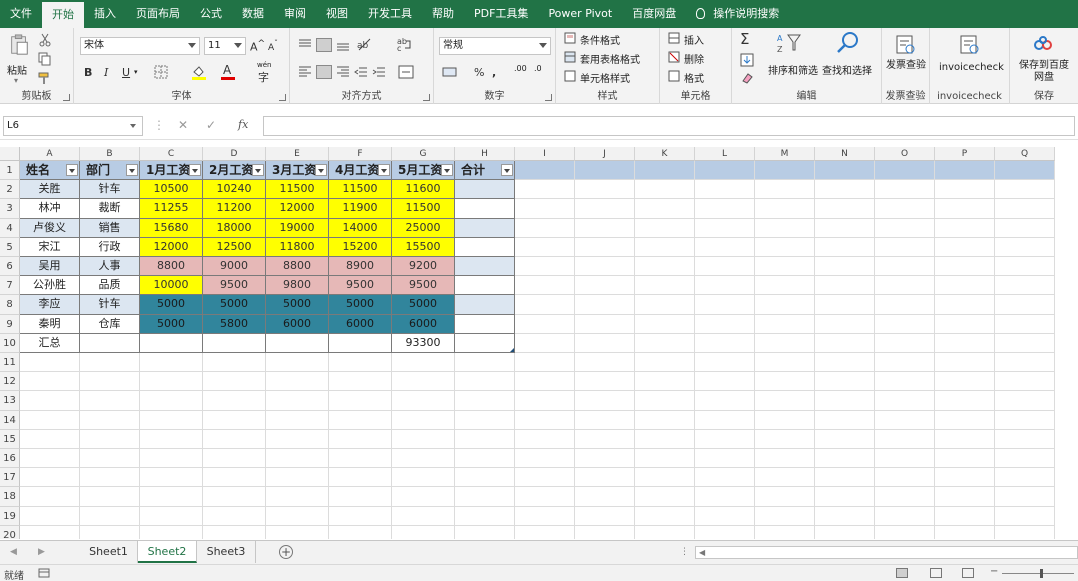  Describe the element at coordinates (404, 44) in the screenshot. I see `wrap-text-icon: abc` at that location.